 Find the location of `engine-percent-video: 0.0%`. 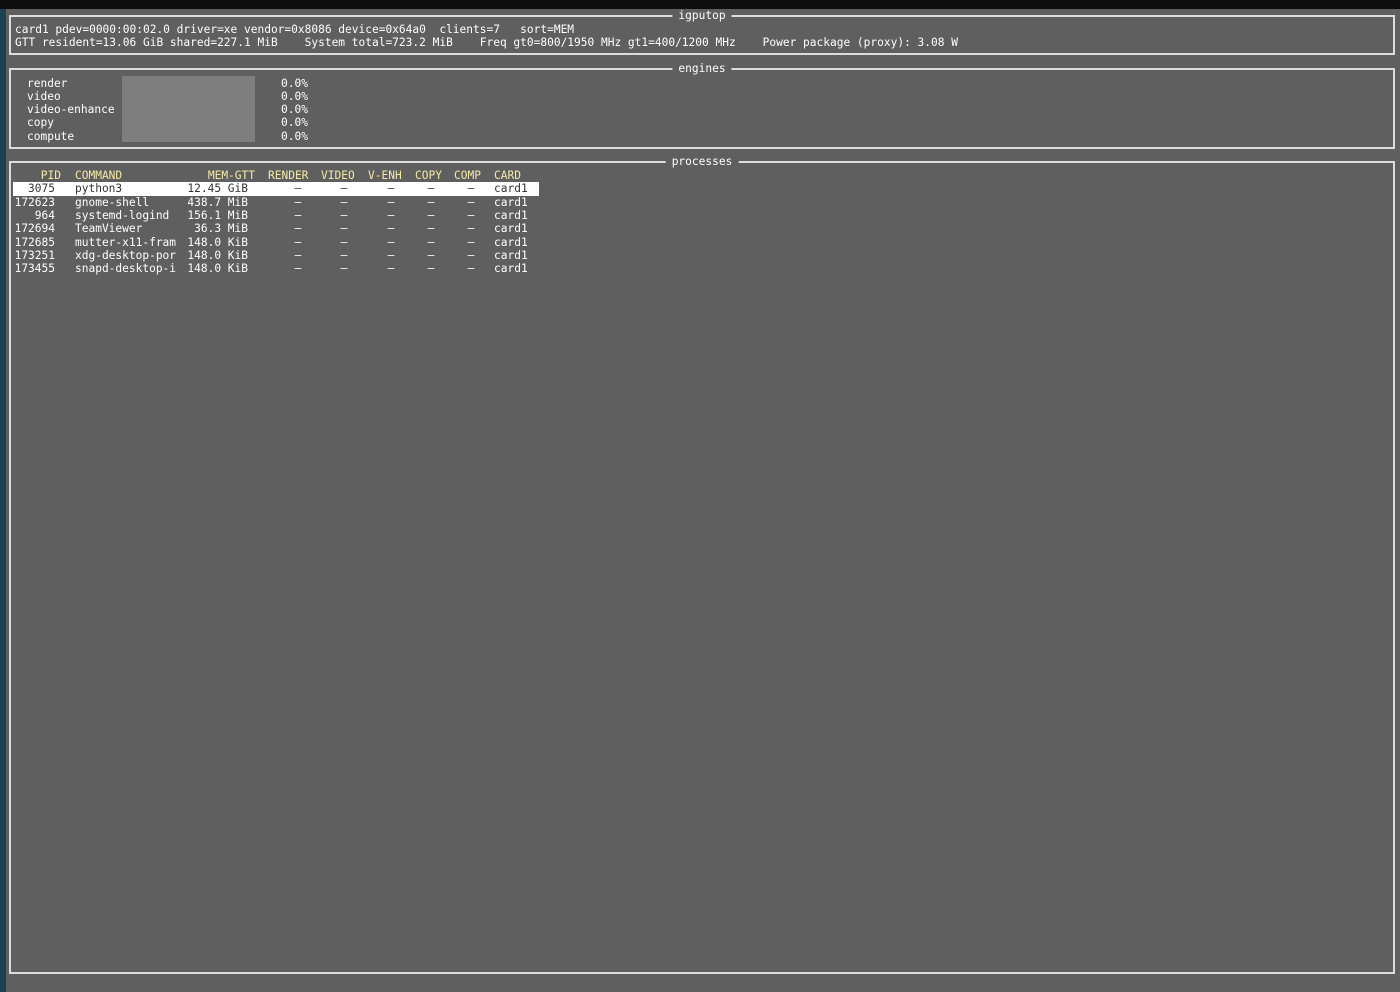

engine-percent-video: 0.0% is located at coordinates (294, 96).